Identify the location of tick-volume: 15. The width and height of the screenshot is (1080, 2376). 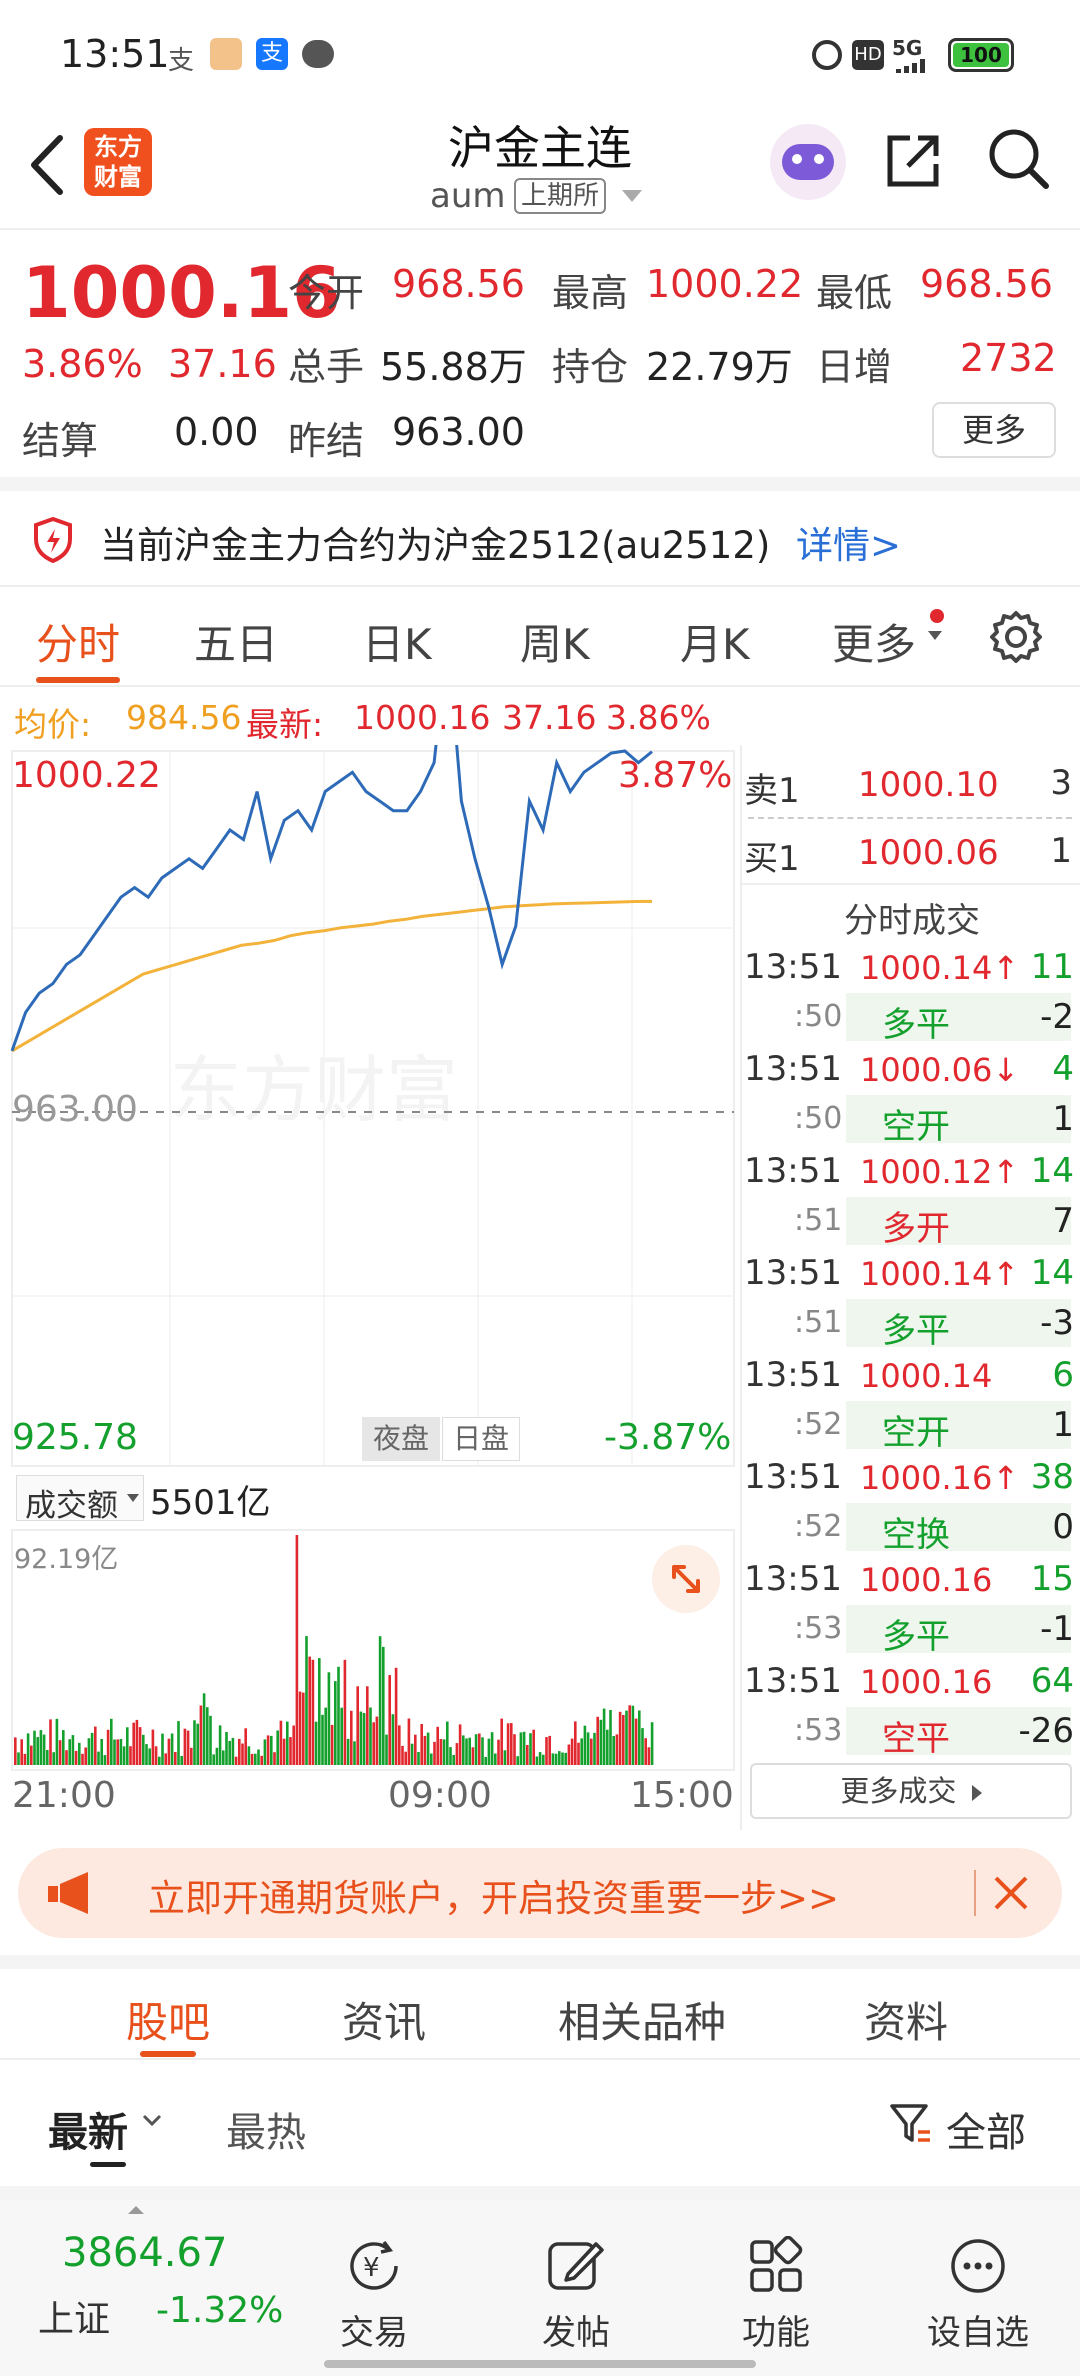
(1052, 1579).